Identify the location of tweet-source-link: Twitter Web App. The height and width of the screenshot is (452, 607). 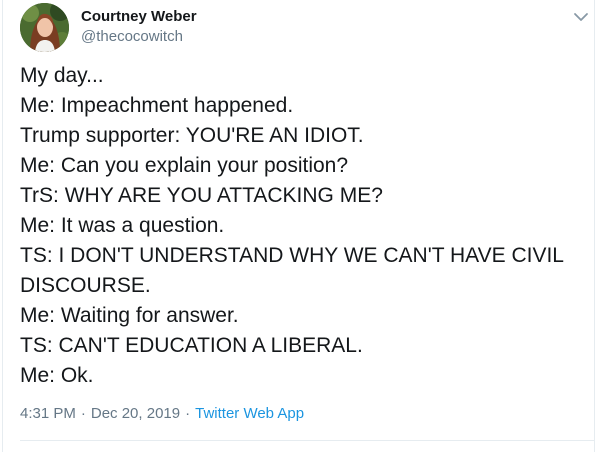
(249, 413).